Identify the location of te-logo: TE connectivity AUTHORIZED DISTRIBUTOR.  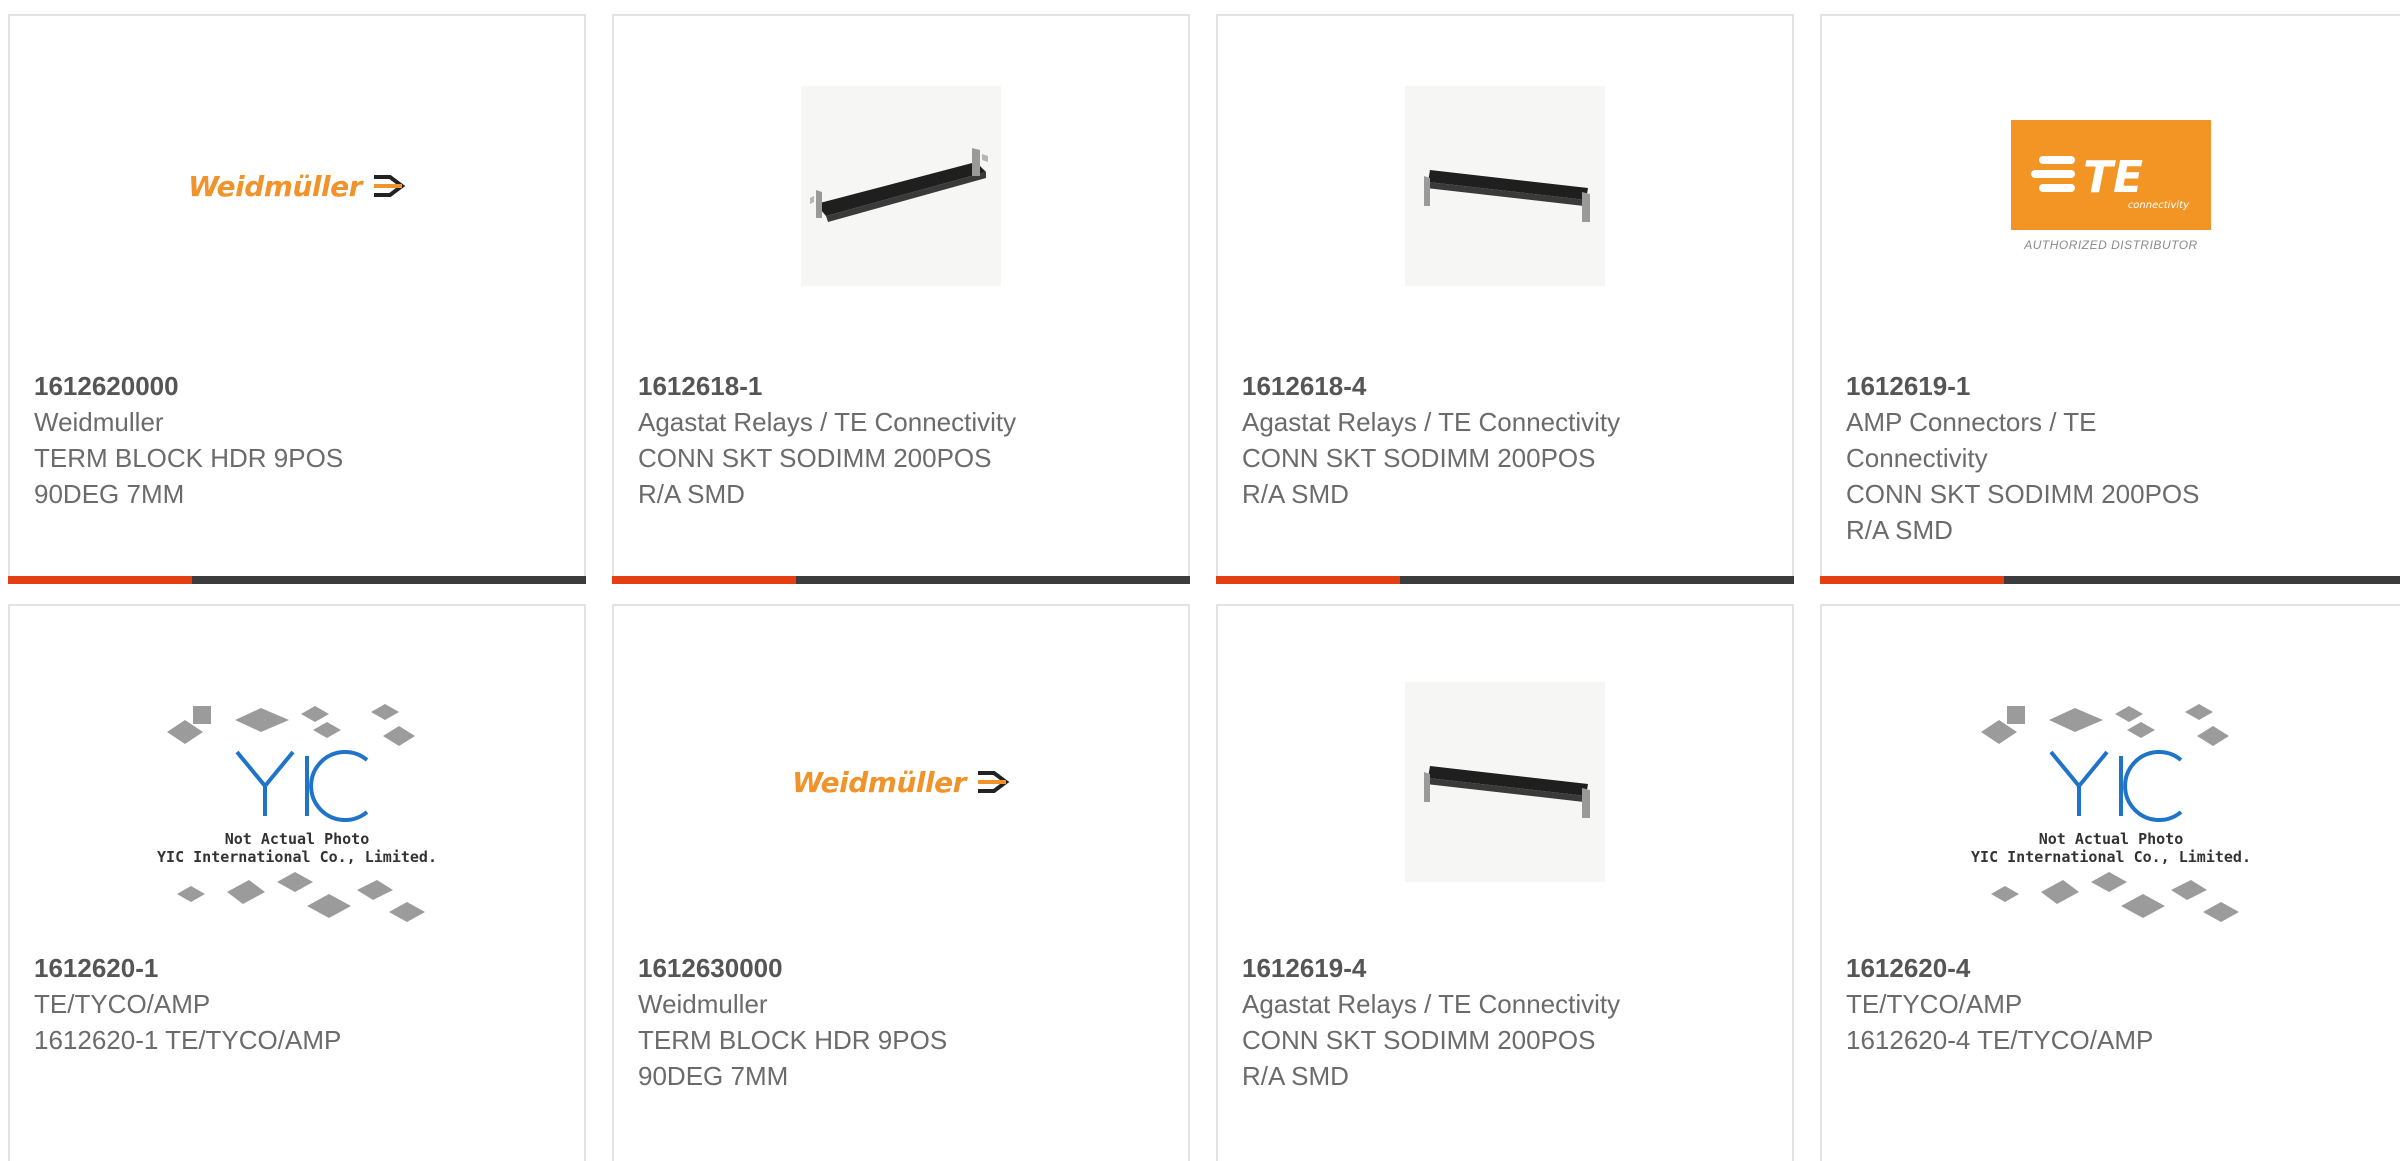
(2111, 186).